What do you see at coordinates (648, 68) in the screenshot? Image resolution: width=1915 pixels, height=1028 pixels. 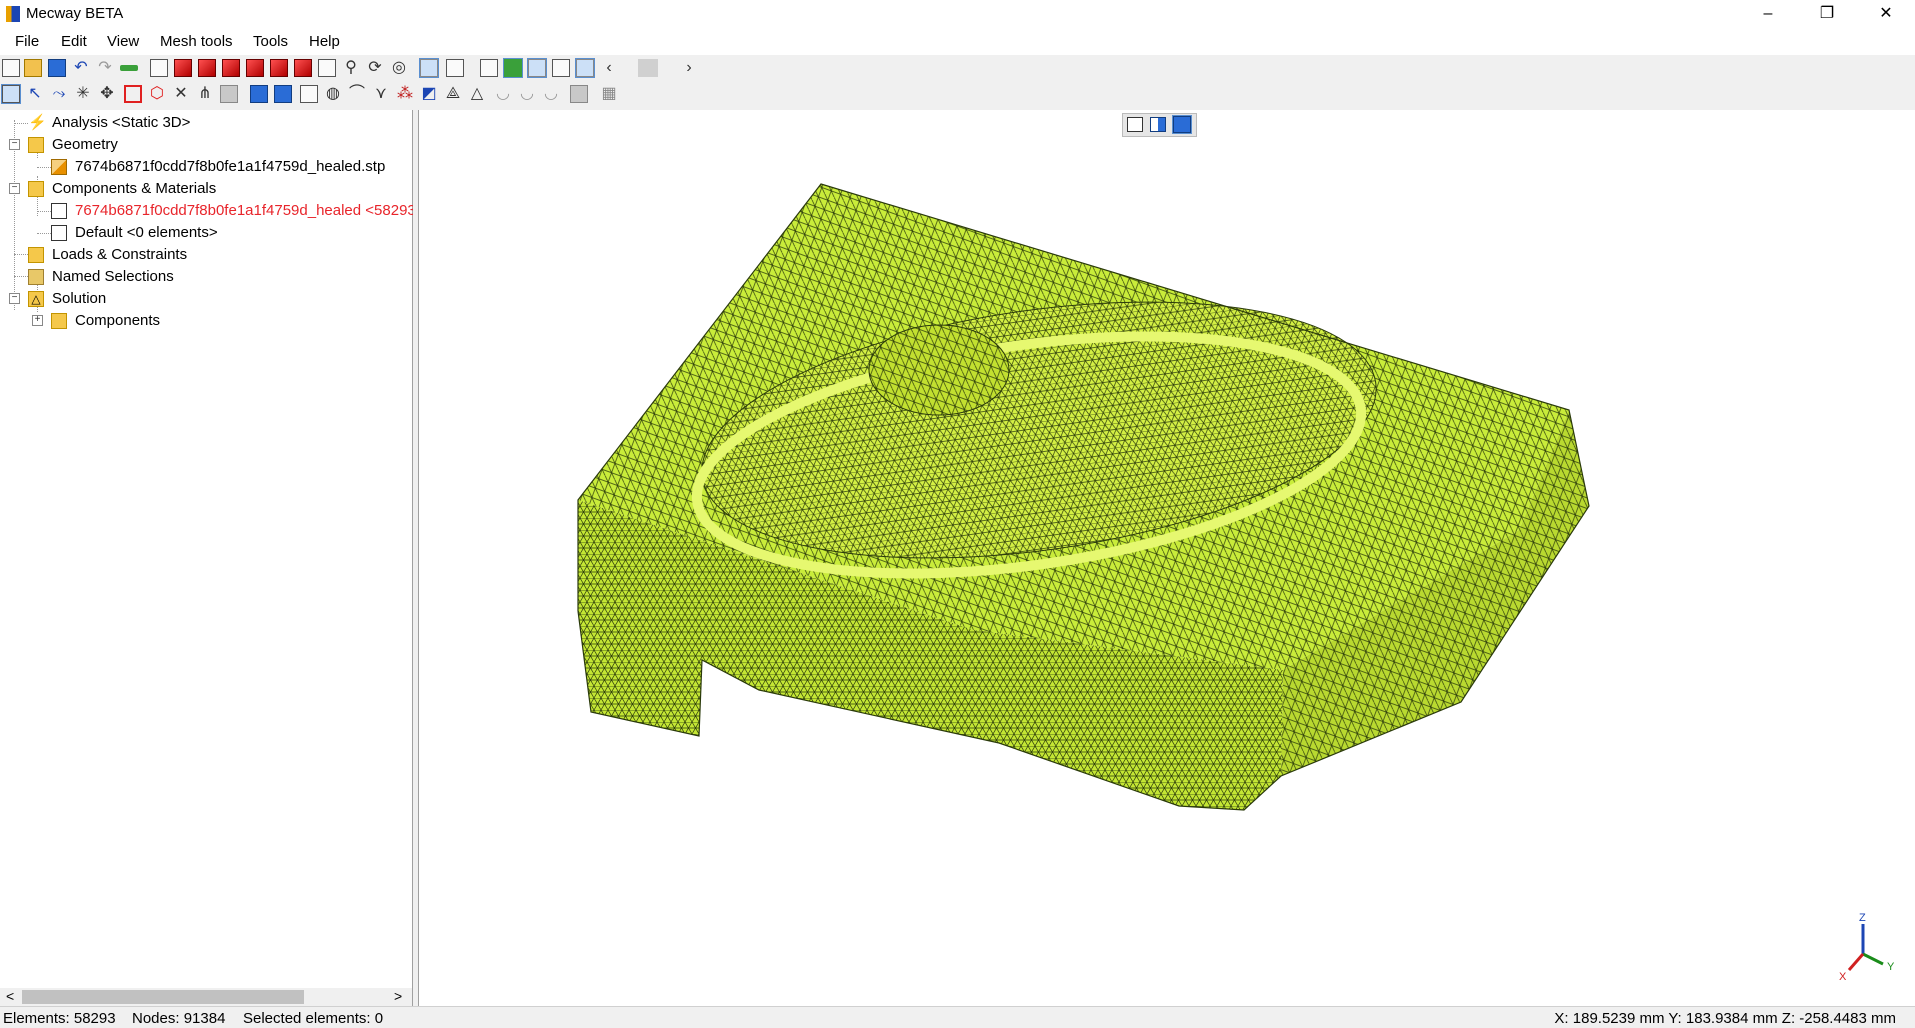 I see `scroll-thumb` at bounding box center [648, 68].